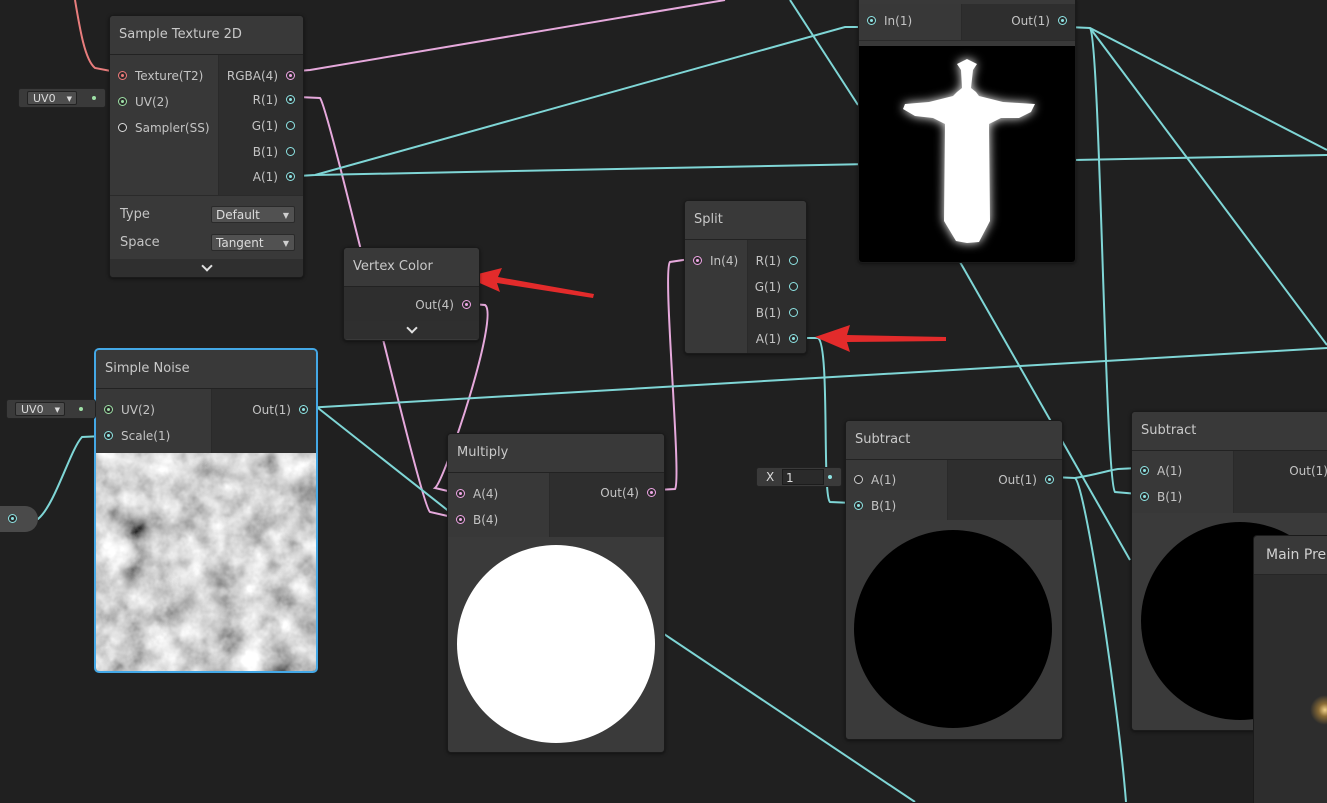 This screenshot has width=1327, height=803. Describe the element at coordinates (206, 369) in the screenshot. I see `node-title: Simple Noise` at that location.